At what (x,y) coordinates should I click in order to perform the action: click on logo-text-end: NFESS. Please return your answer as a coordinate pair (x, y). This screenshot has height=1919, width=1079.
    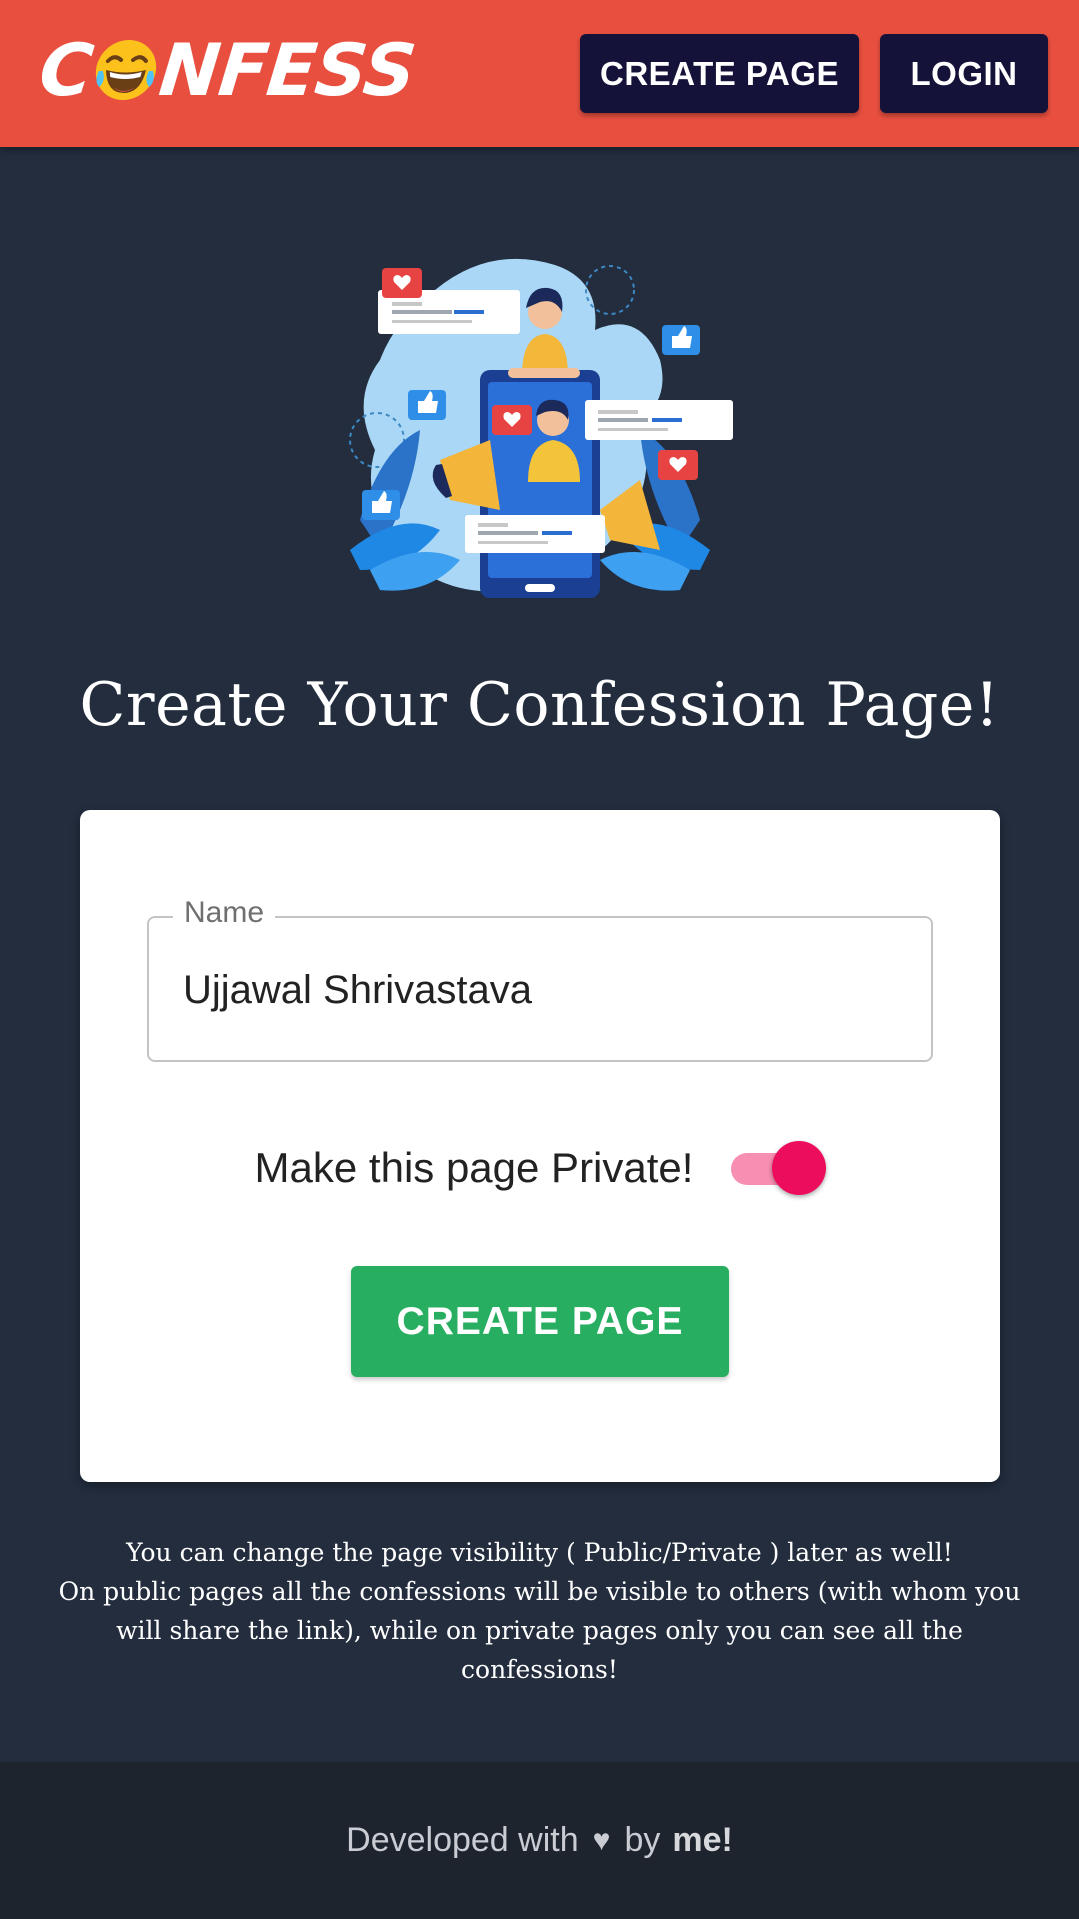
    Looking at the image, I should click on (287, 70).